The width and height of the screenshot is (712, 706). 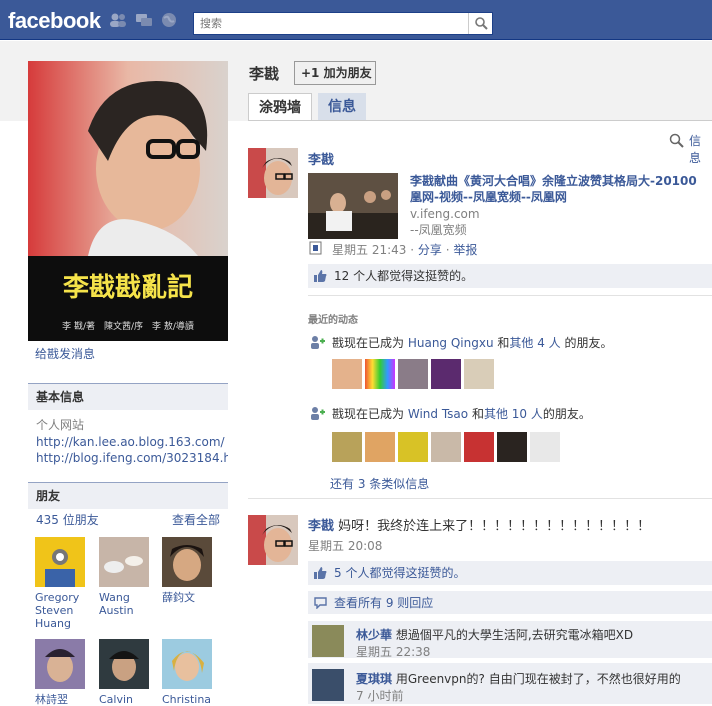 I want to click on link-domain: v.ifeng.com, so click(x=445, y=214).